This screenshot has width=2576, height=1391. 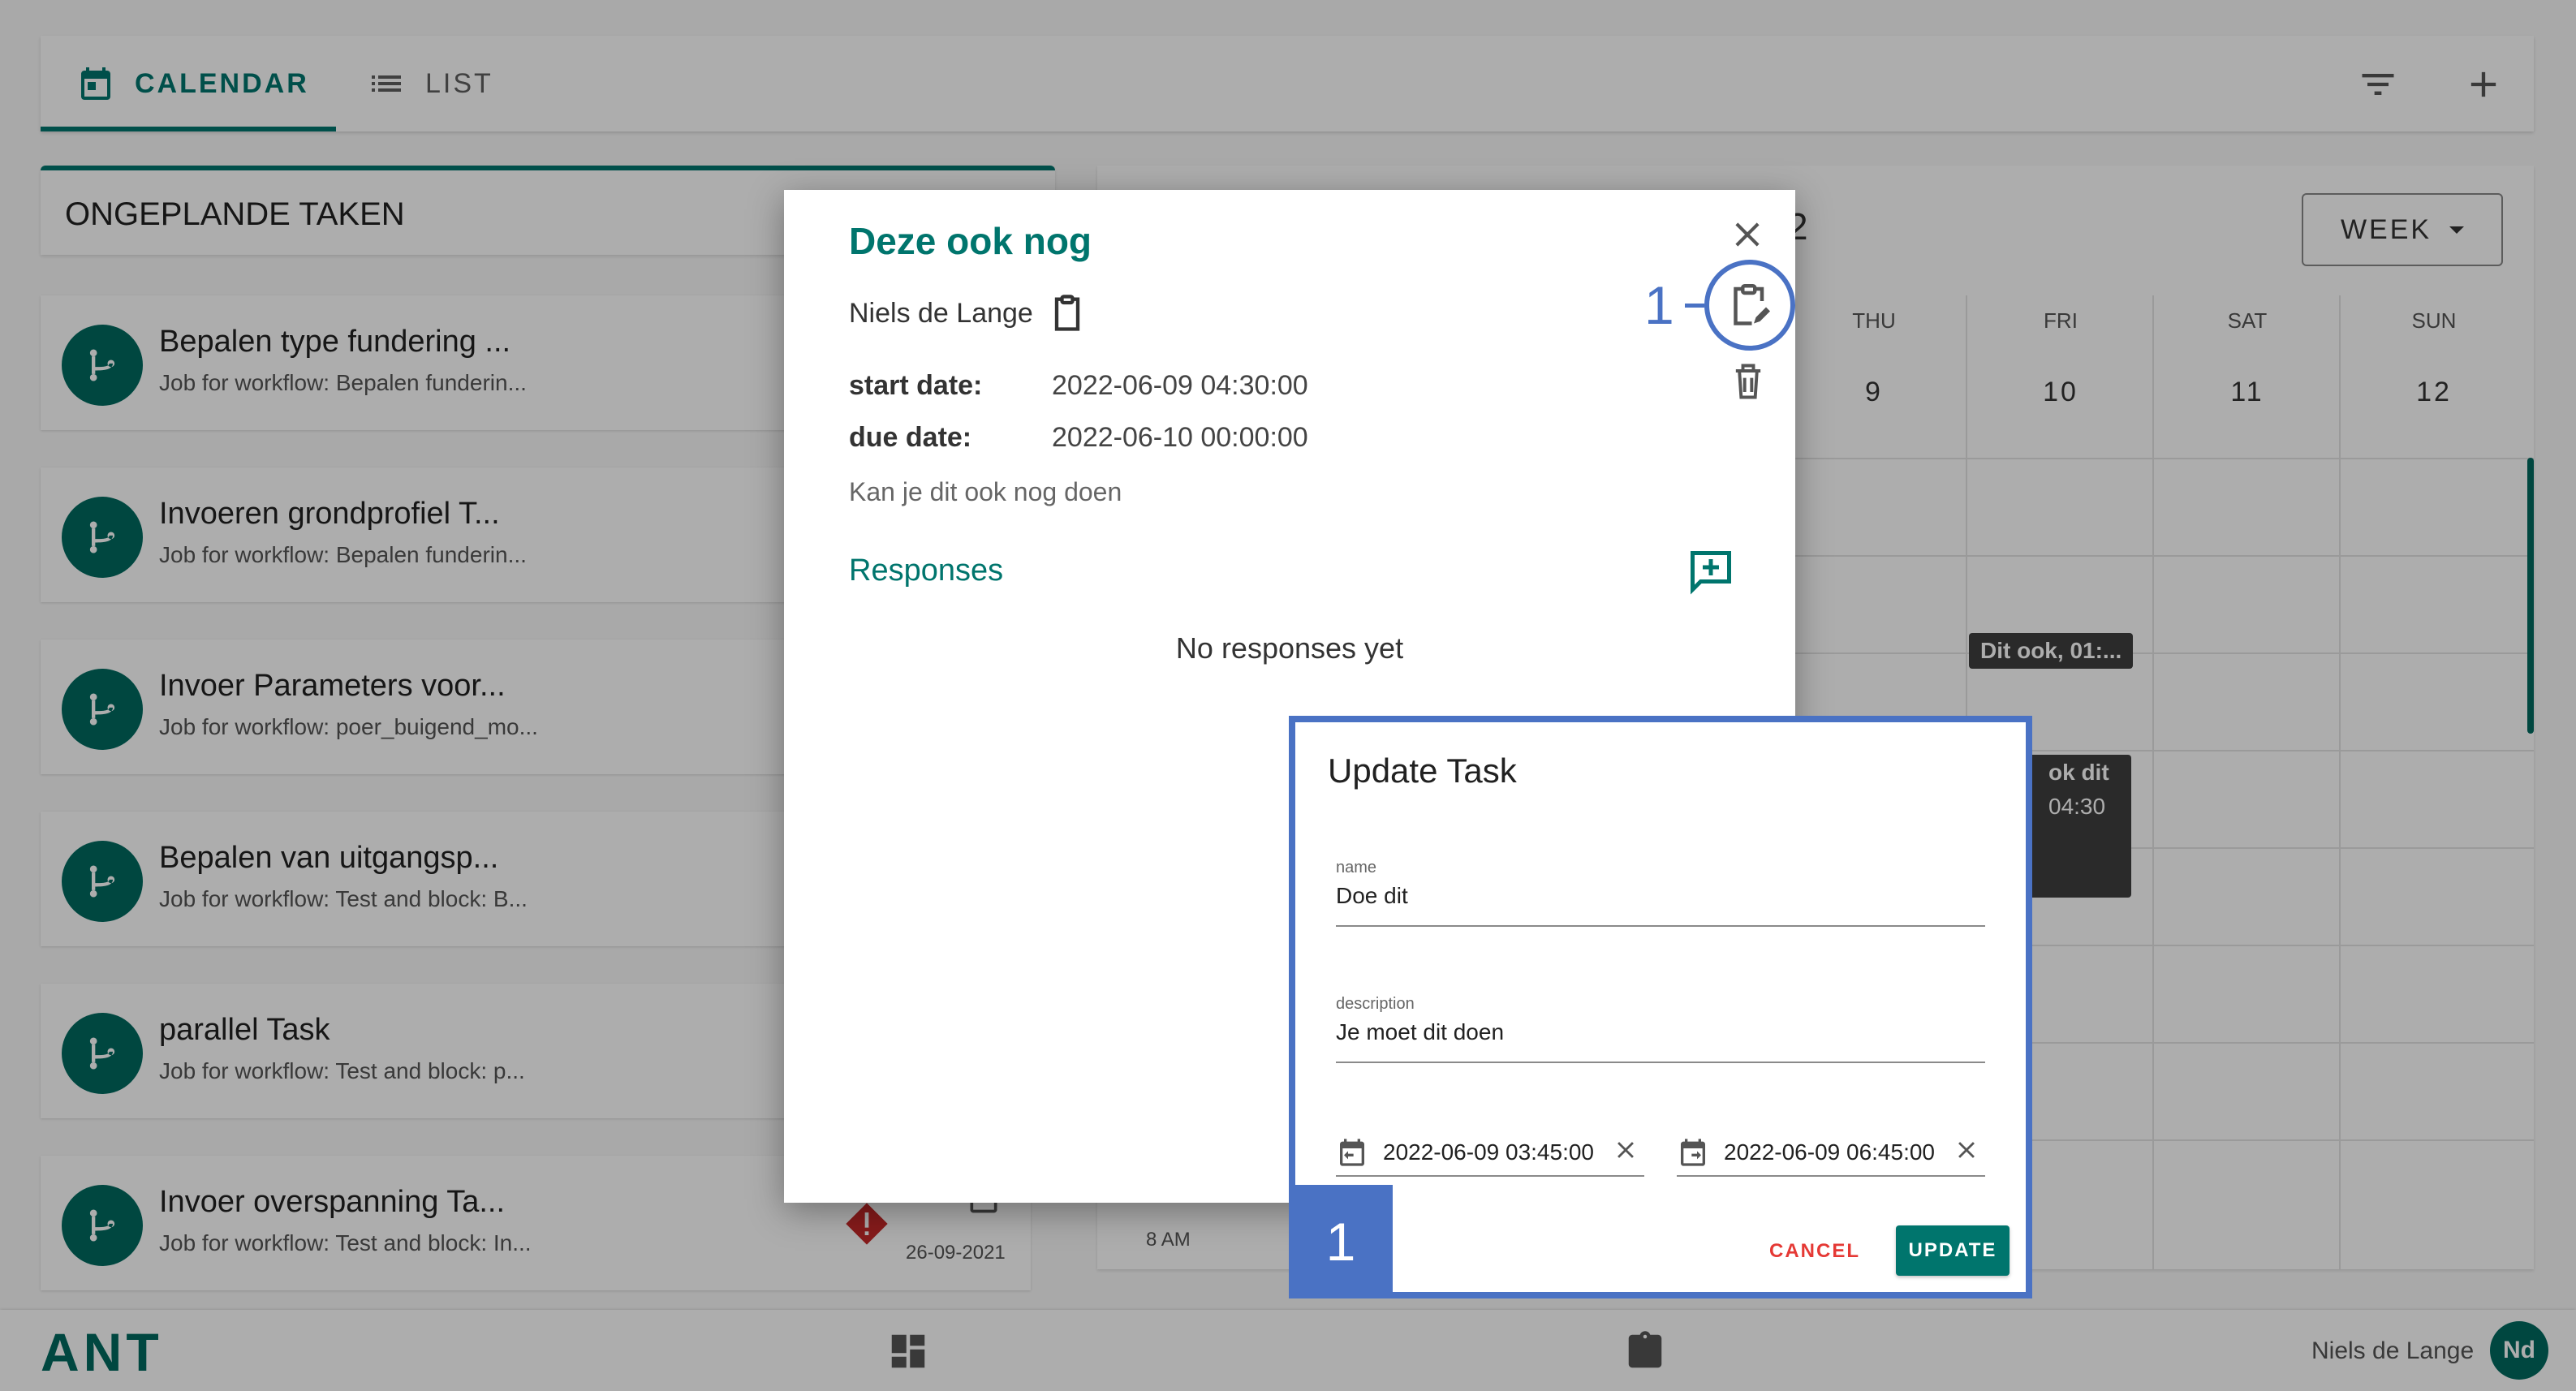 I want to click on no-responses-text: No responses yet, so click(x=1290, y=648).